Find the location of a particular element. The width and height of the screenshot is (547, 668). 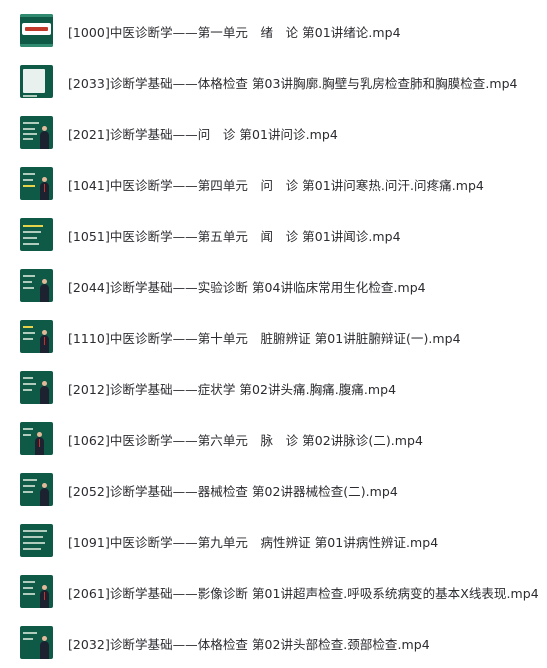

file-row: [2032]诊断学基础——体格检查 第02讲头部检查.颈部检查.mp4 is located at coordinates (273, 642).